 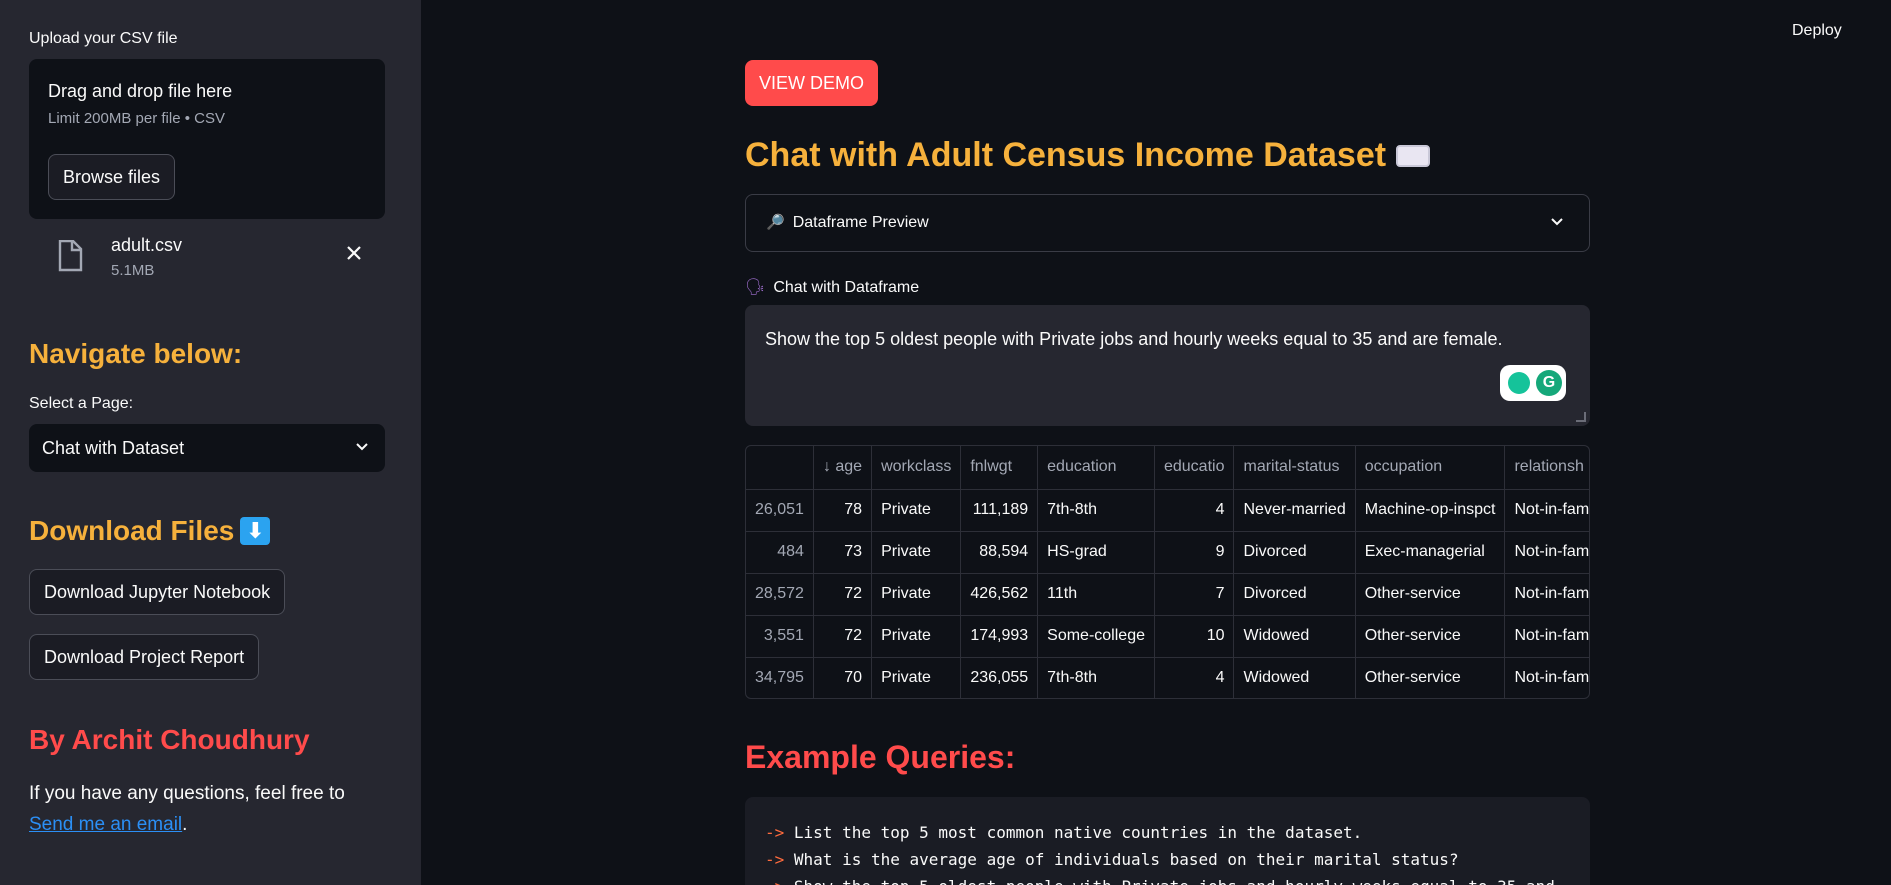 I want to click on download-heading: Download Files ⬇, so click(x=150, y=531).